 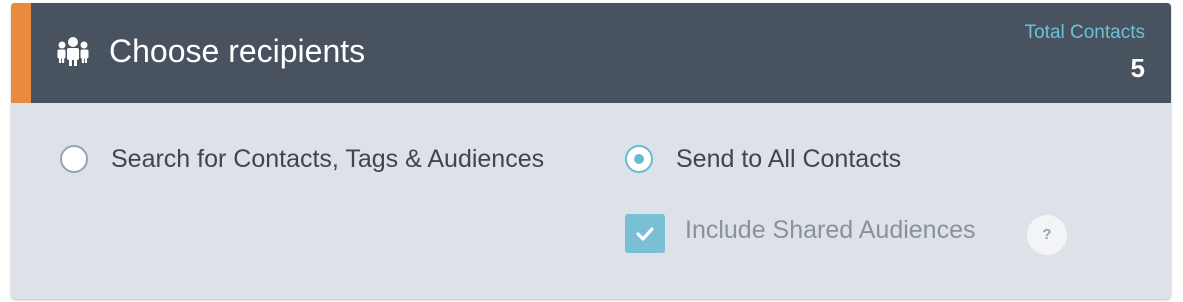 I want to click on include-shared-audiences-checkbox, so click(x=645, y=233).